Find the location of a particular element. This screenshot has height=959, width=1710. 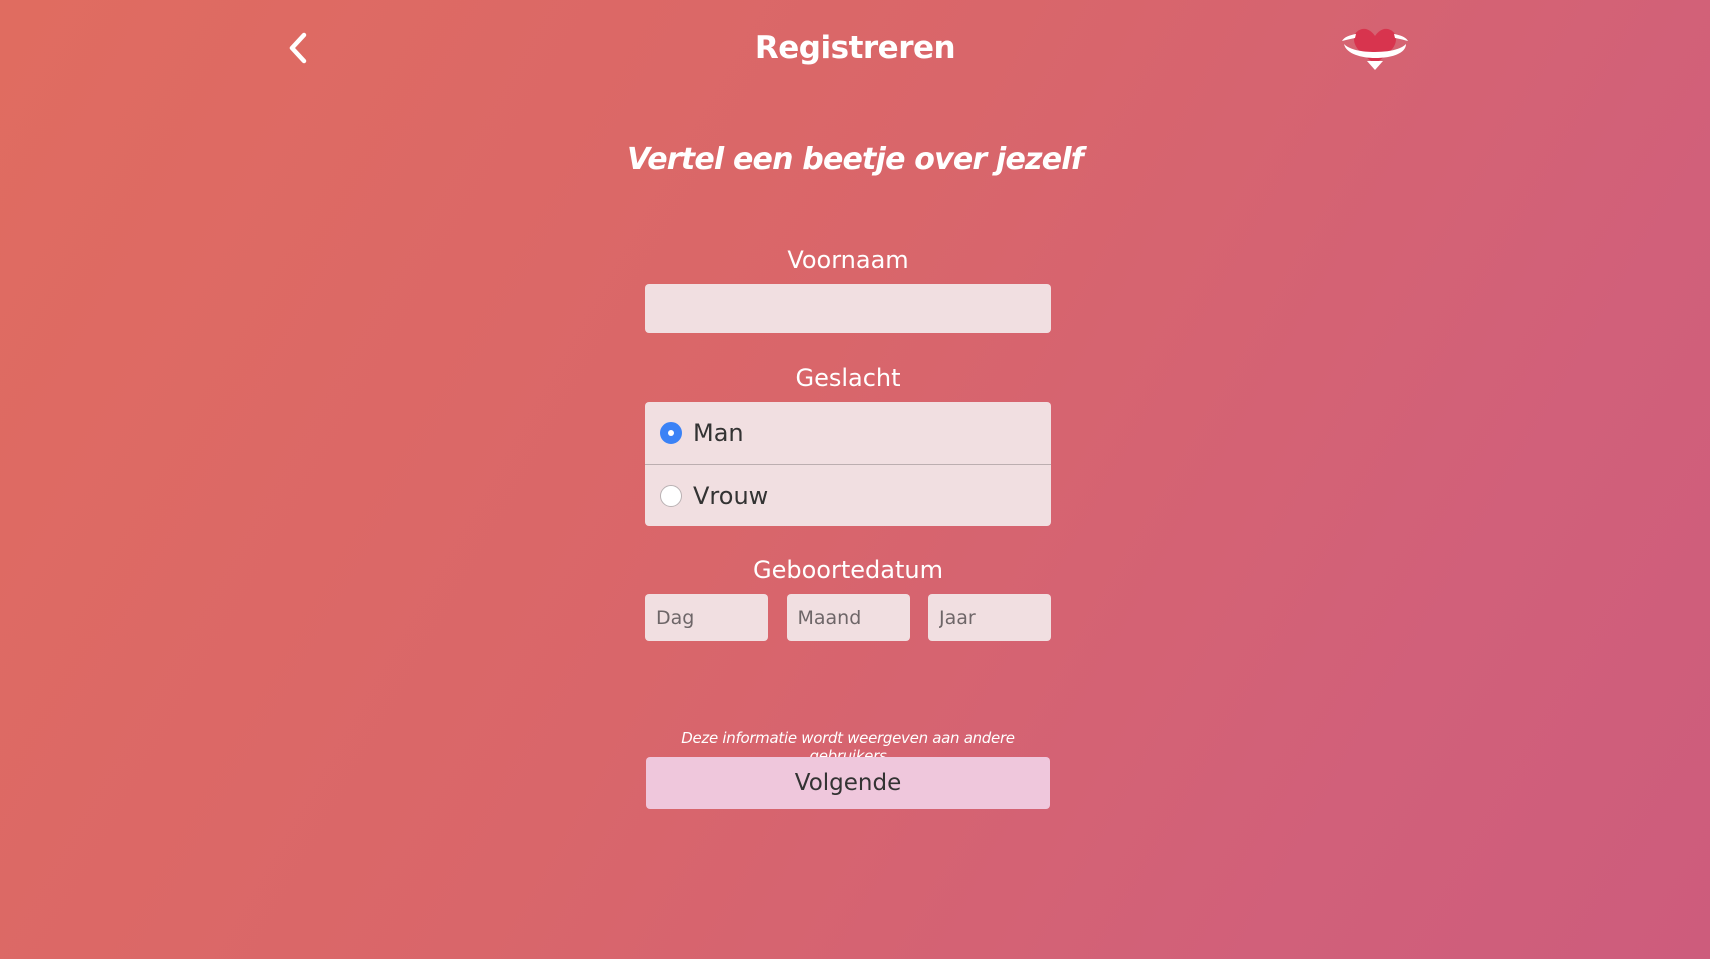

radio-label-man: Man is located at coordinates (718, 433).